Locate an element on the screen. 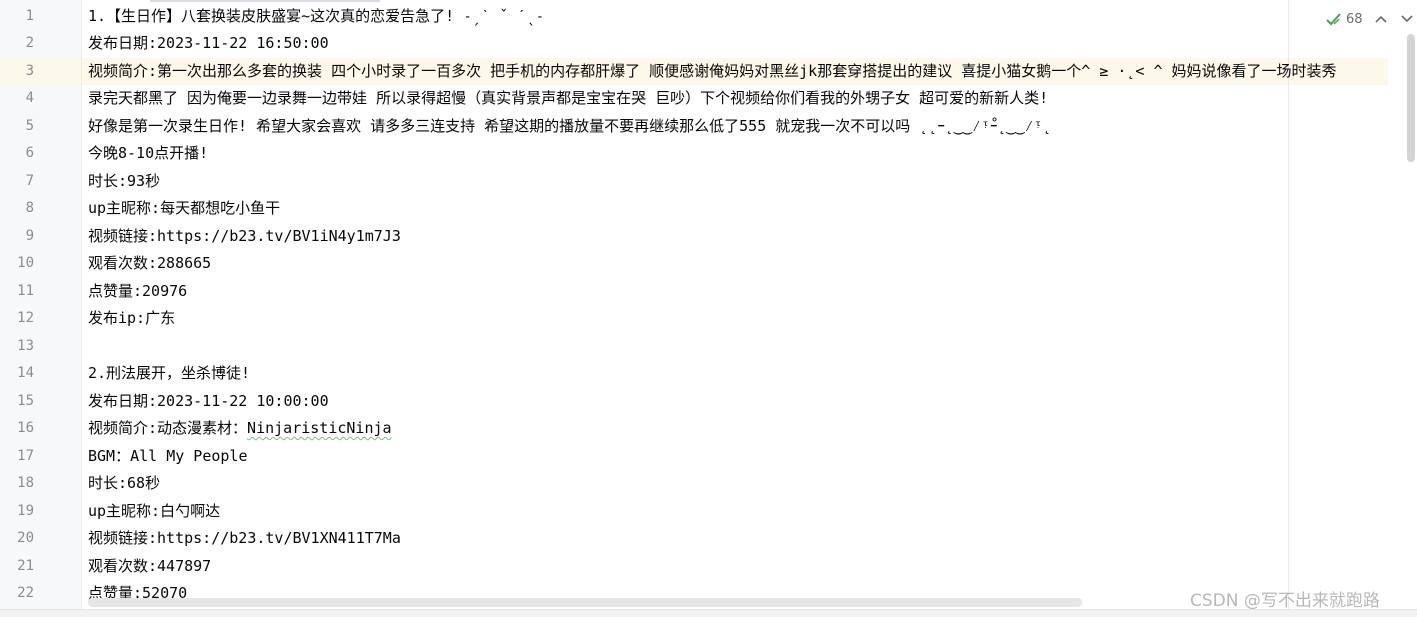 This screenshot has height=617, width=1417. vertical-scrollbar is located at coordinates (1411, 98).